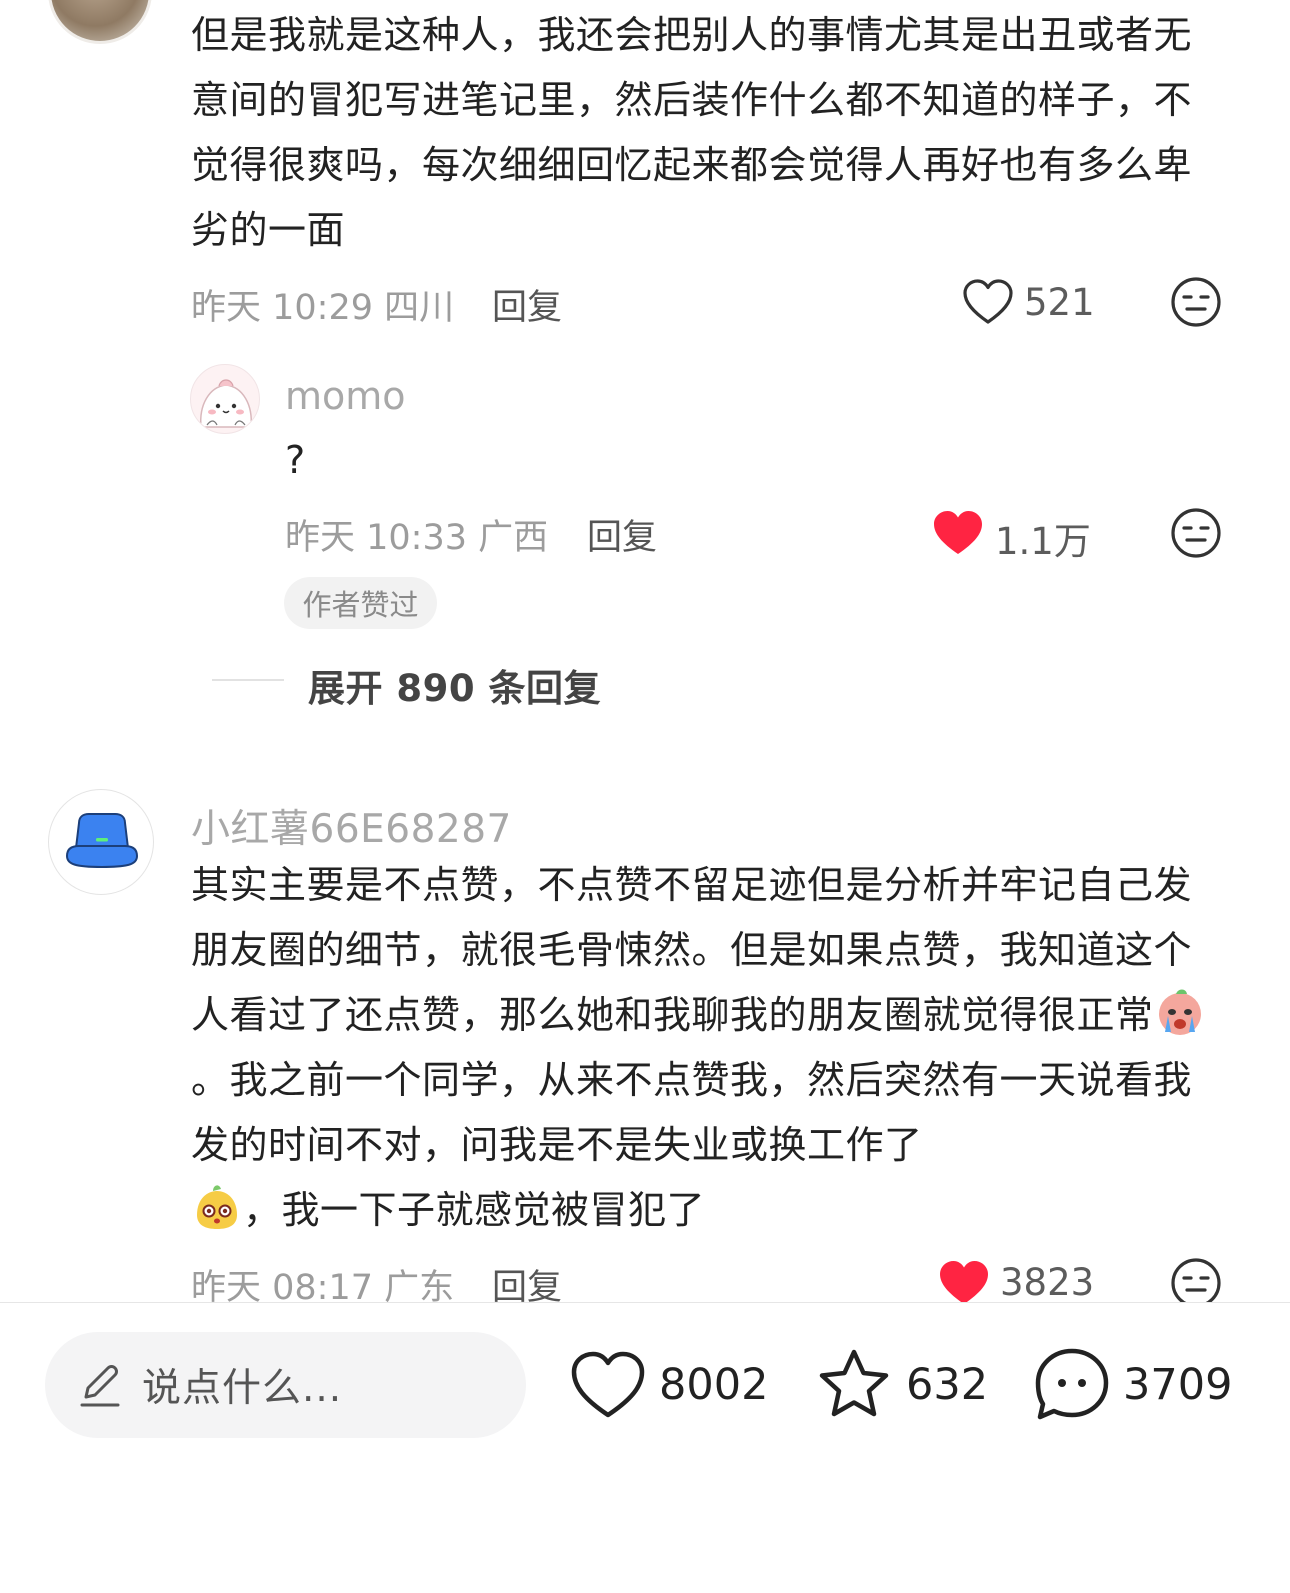  I want to click on star-outline-icon, so click(854, 1383).